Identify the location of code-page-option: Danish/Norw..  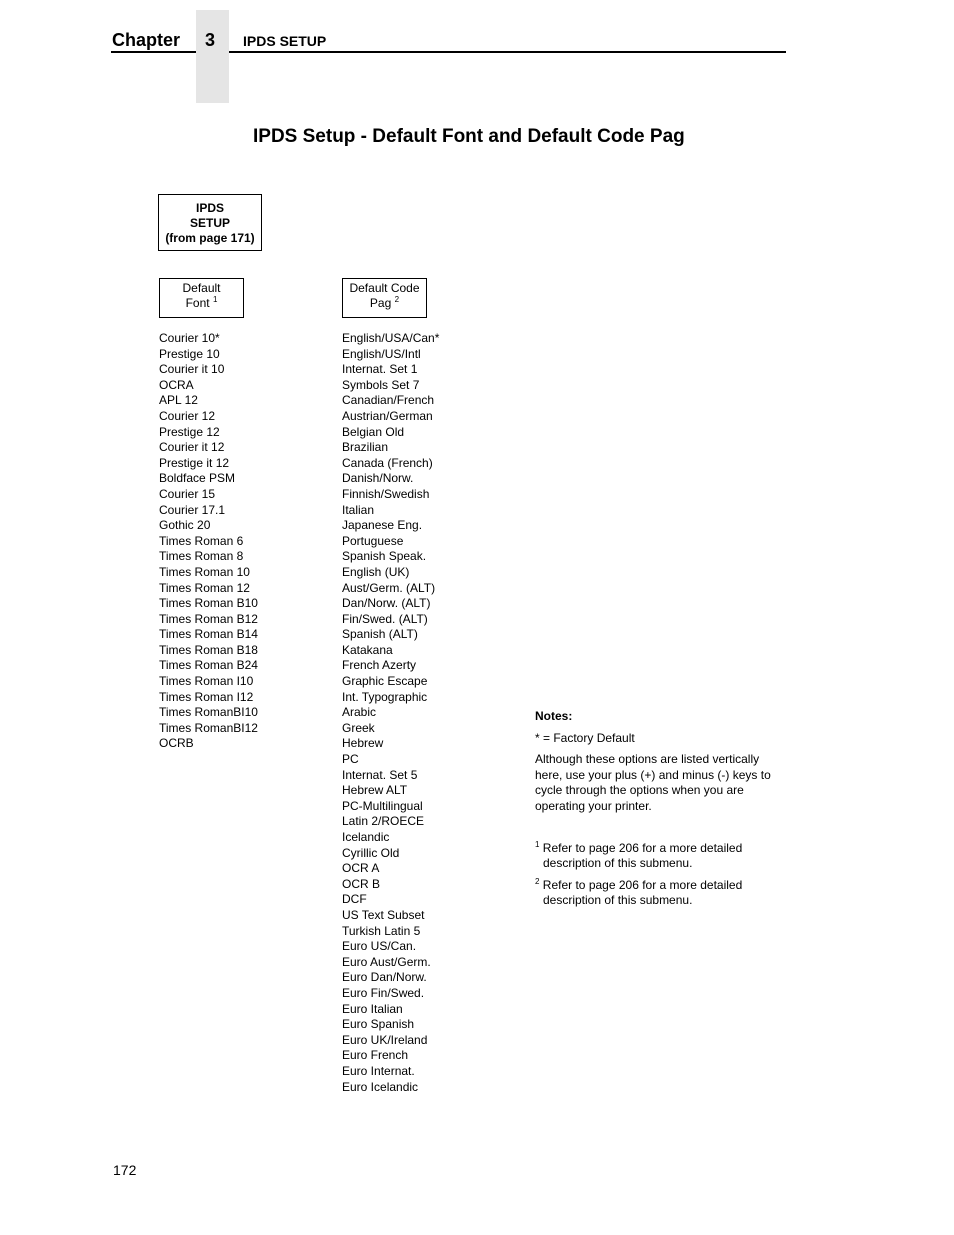
(378, 478).